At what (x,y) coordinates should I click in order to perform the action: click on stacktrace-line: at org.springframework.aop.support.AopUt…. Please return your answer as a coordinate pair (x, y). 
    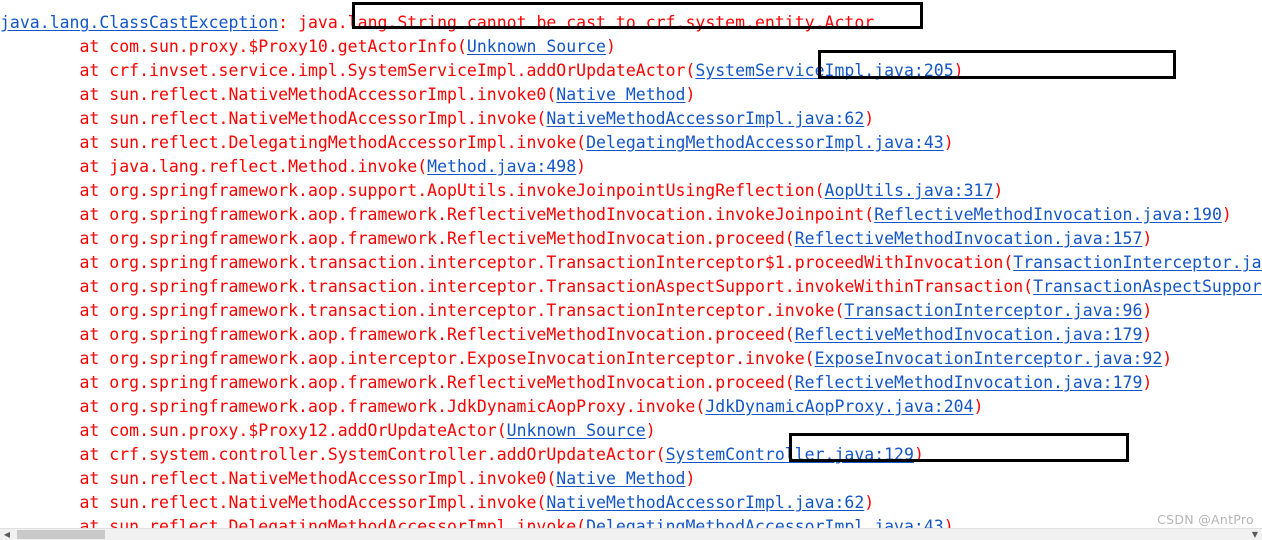
    Looking at the image, I should click on (631, 191).